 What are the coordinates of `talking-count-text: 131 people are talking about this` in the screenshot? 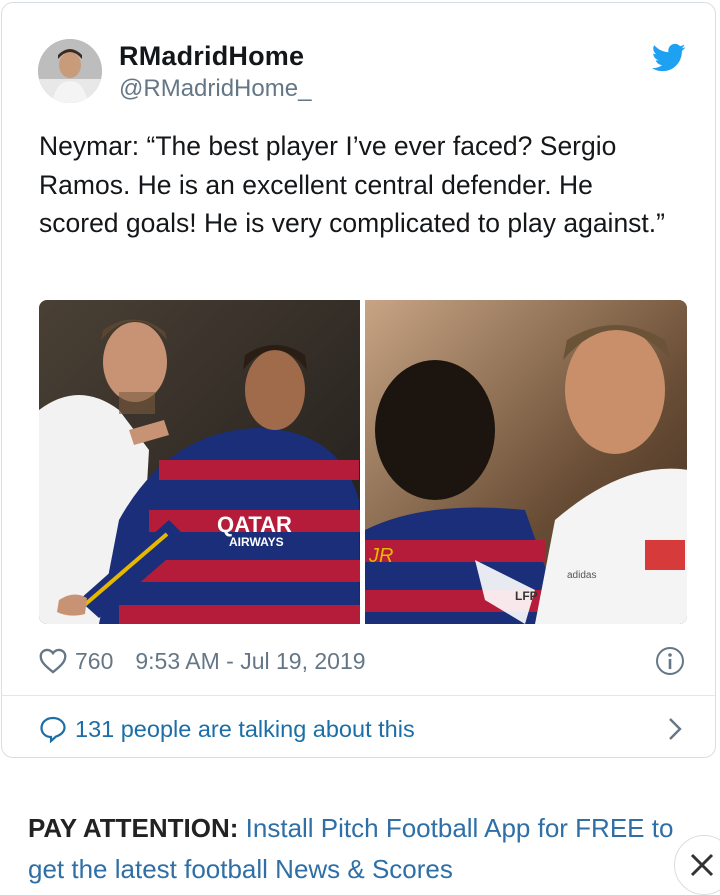 It's located at (245, 729).